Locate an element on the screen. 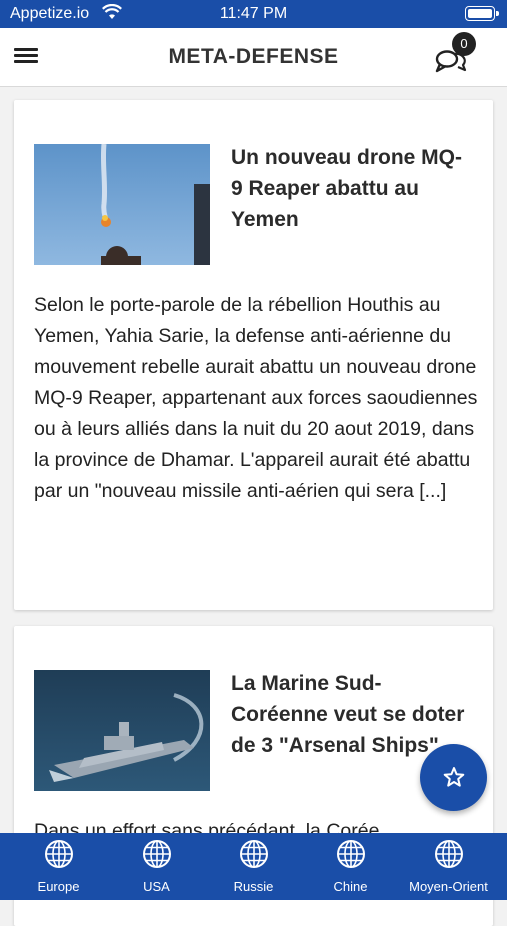  star-icon is located at coordinates (454, 777).